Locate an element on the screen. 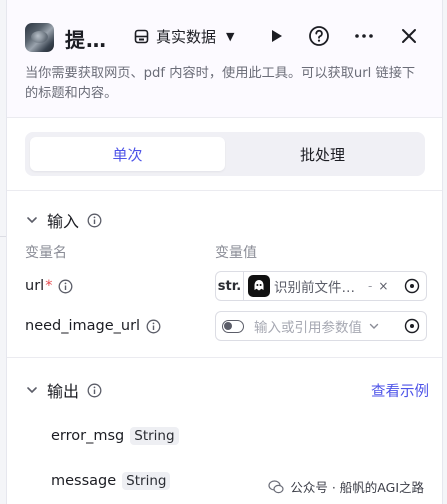 This screenshot has height=504, width=447. need-image-url-value-input: 输入或引用参数值 is located at coordinates (321, 326).